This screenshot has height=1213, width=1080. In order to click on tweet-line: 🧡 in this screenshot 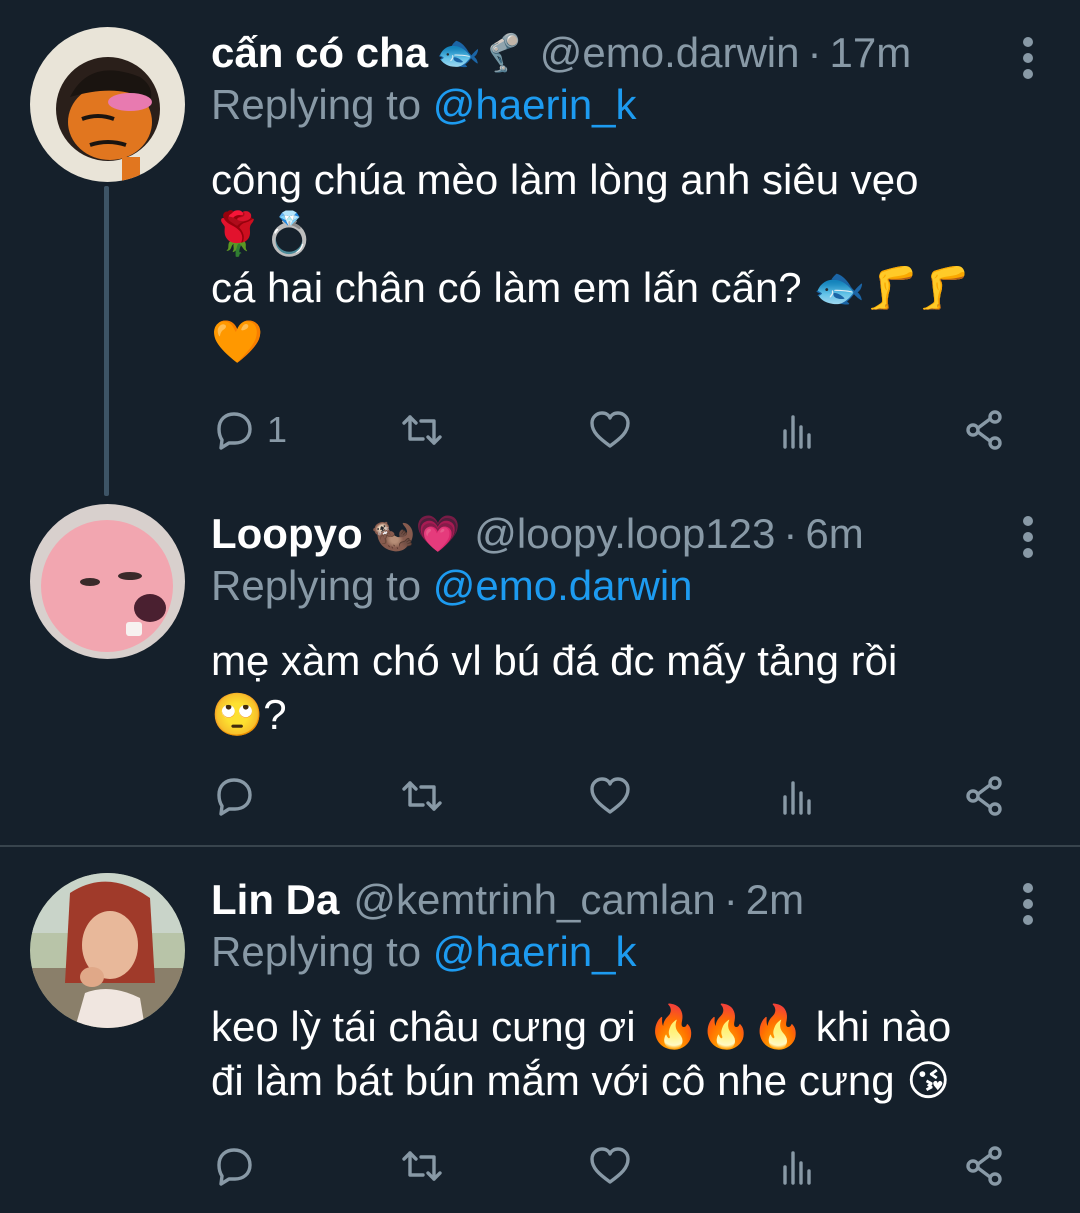, I will do `click(237, 341)`.